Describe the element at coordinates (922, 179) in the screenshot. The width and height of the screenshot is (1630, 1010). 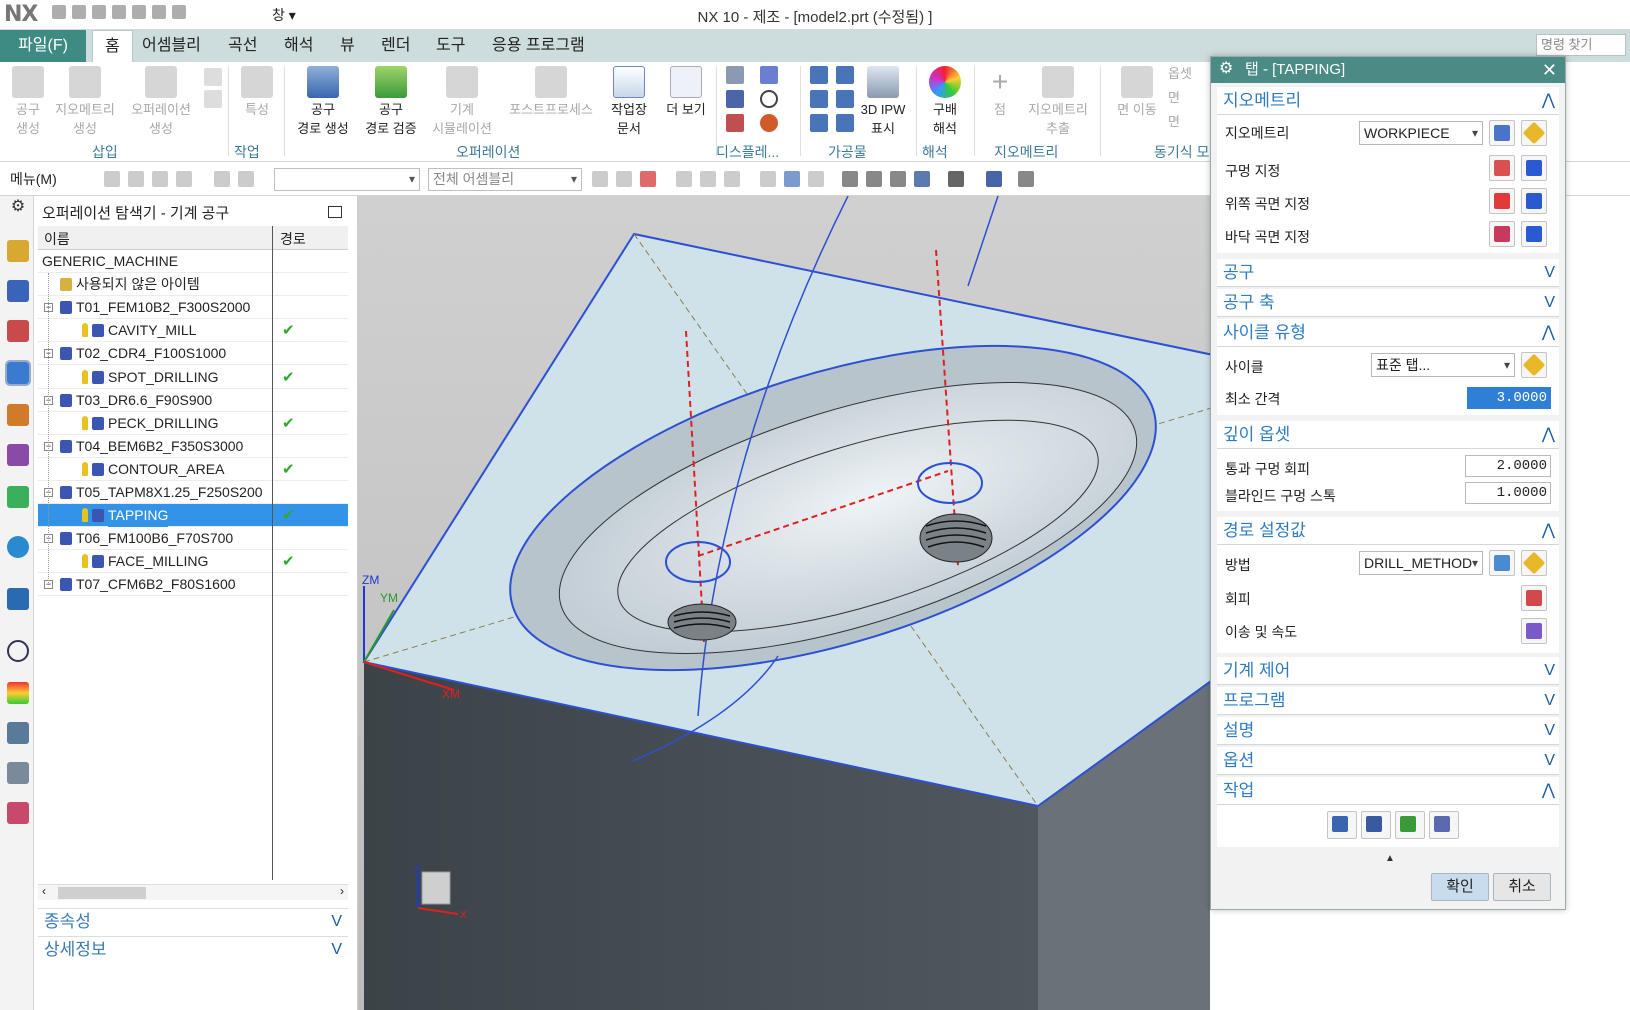
I see `orient-view-icon` at that location.